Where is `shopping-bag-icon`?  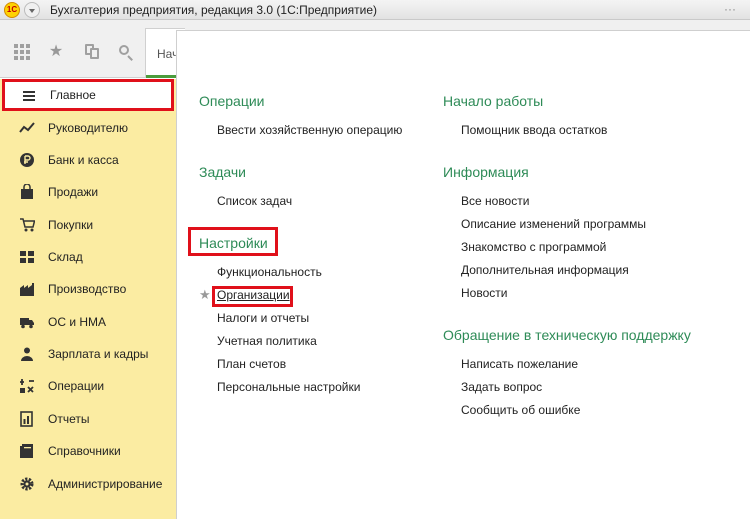 shopping-bag-icon is located at coordinates (27, 191).